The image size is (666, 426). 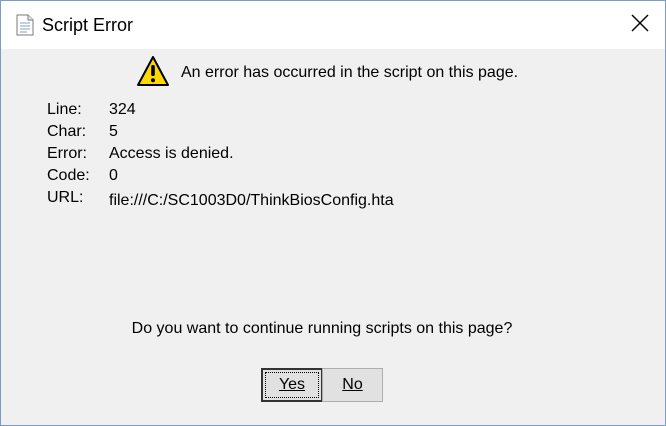 What do you see at coordinates (88, 25) in the screenshot?
I see `dialog-title: Script Error` at bounding box center [88, 25].